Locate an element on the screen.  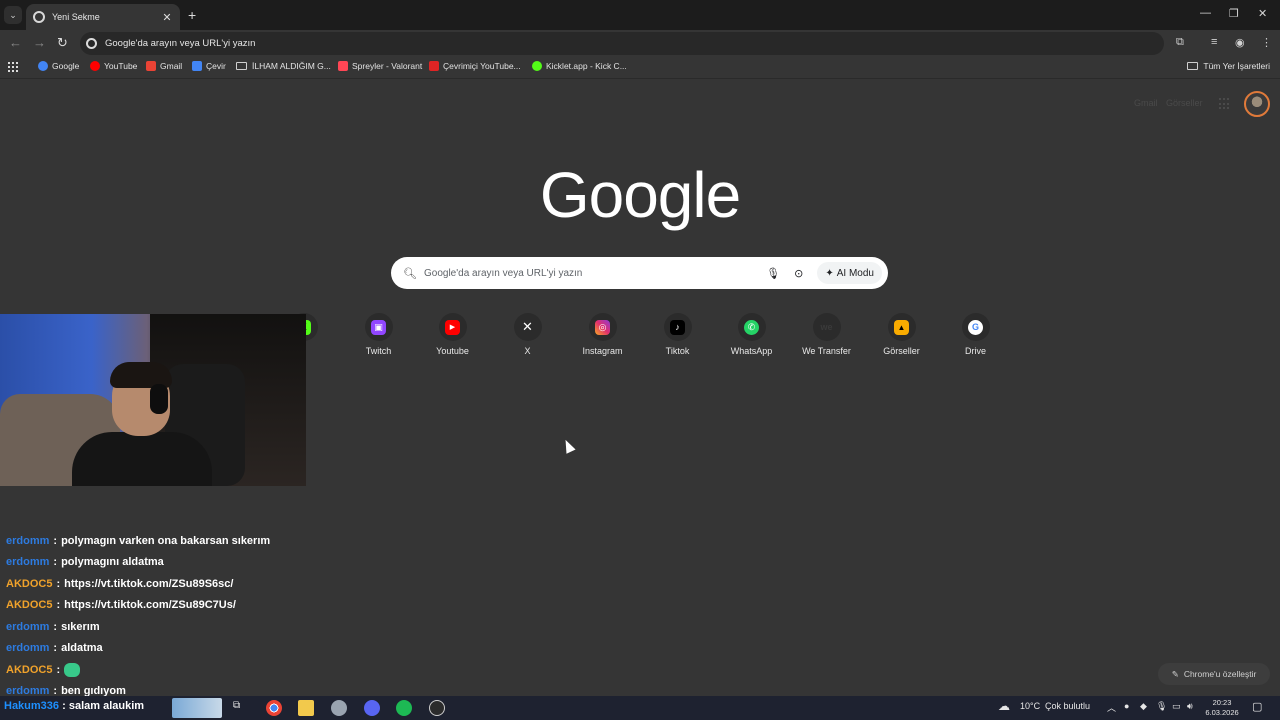
shortcut-label: X is located at coordinates (527, 351).